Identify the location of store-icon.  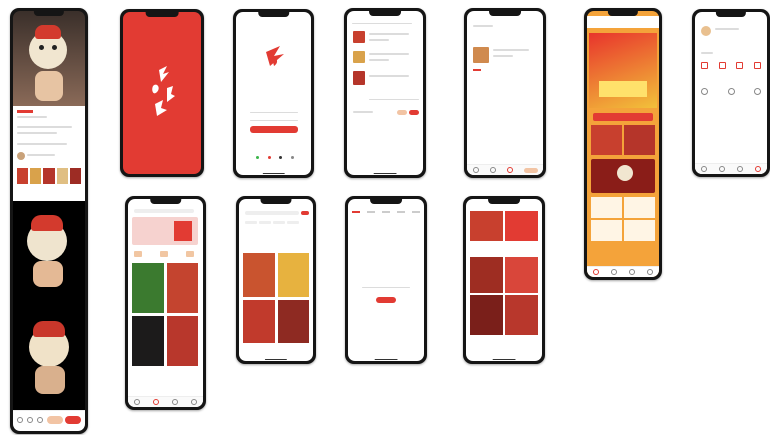
(20, 420).